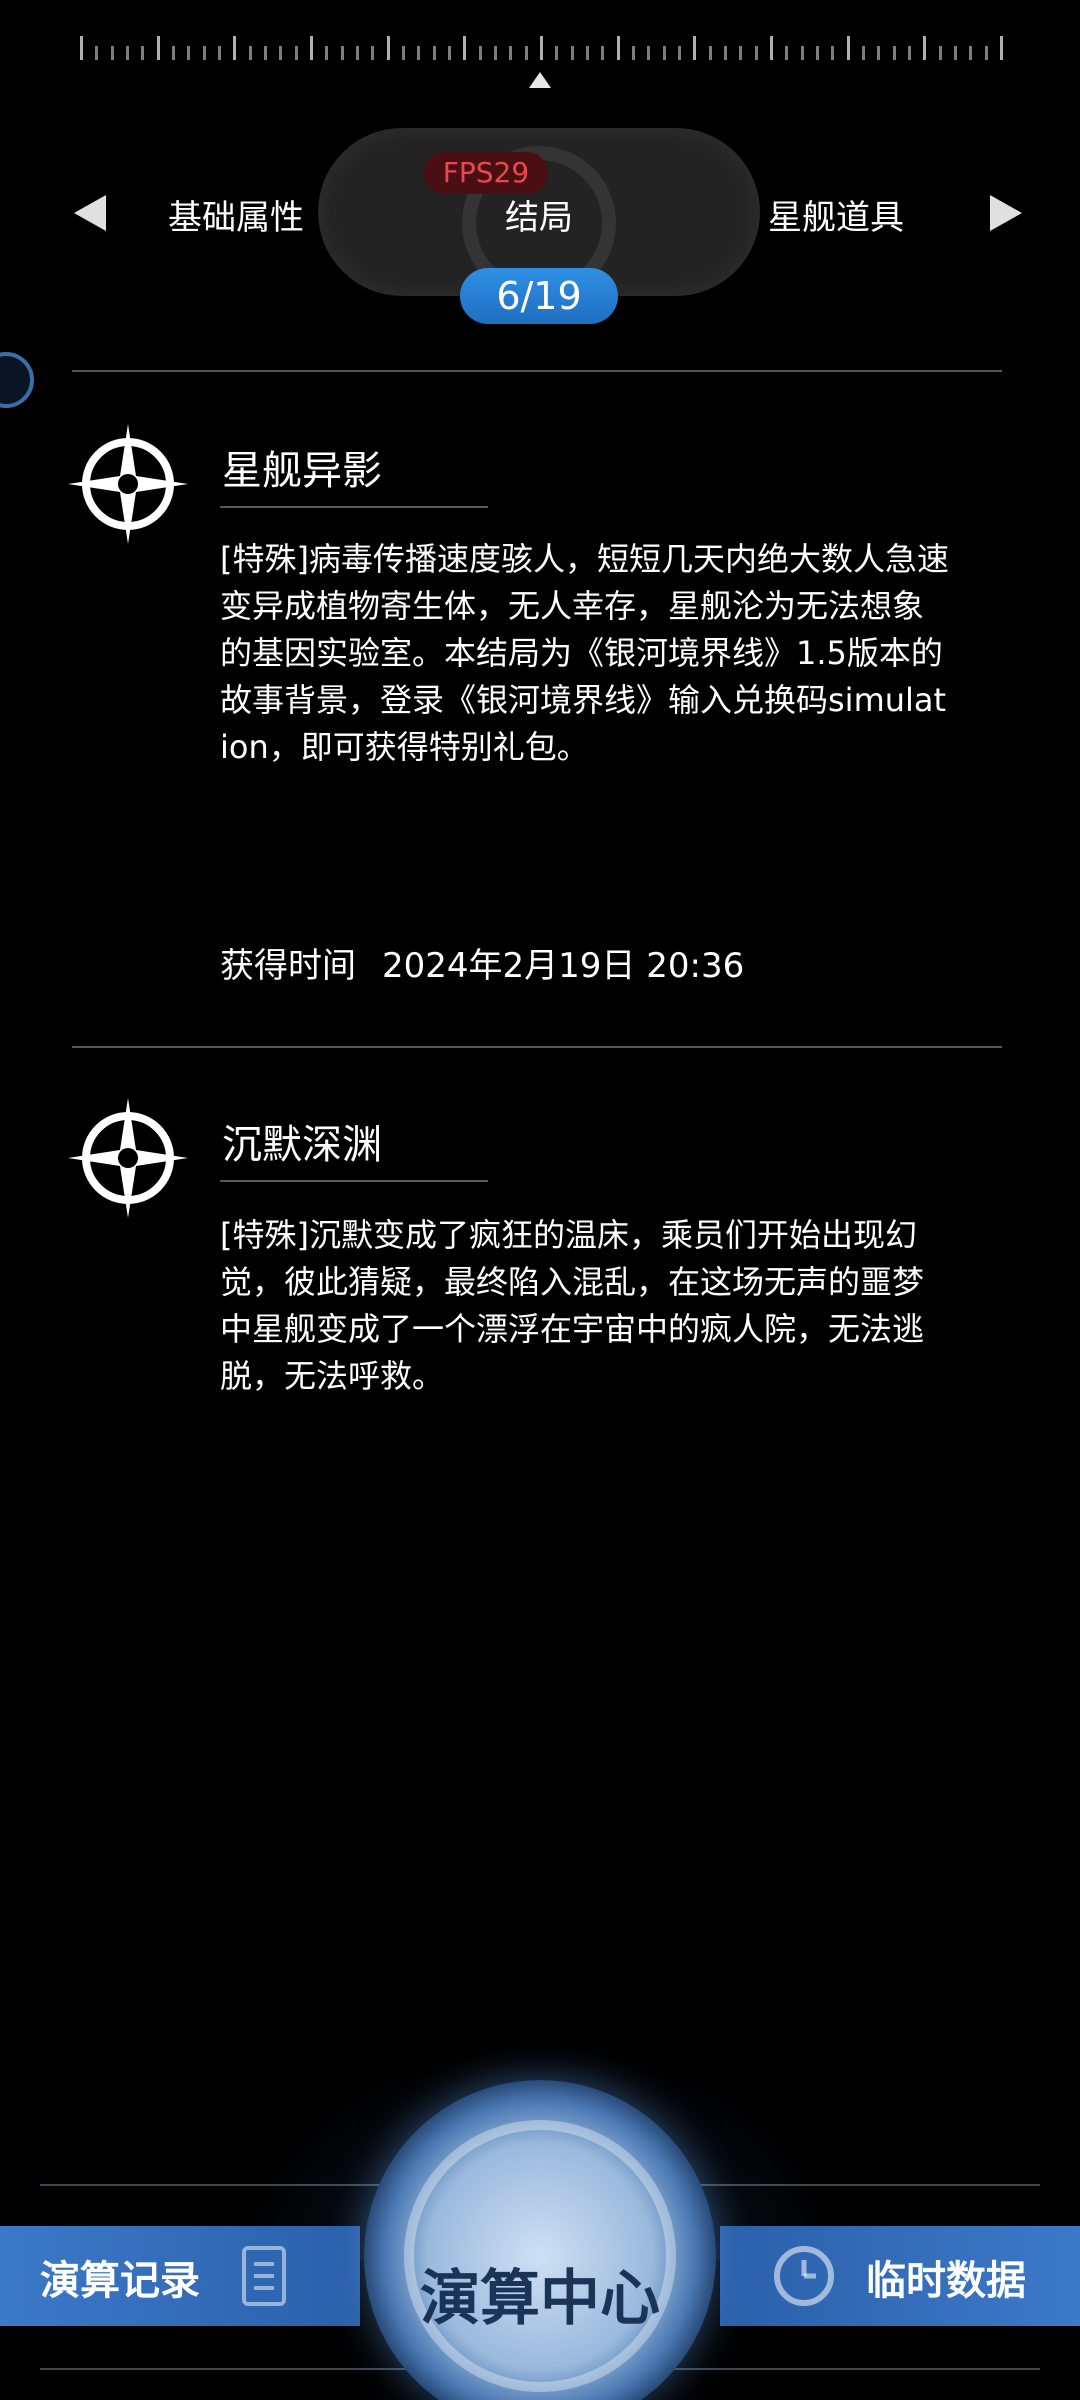 The width and height of the screenshot is (1080, 2400). What do you see at coordinates (90, 213) in the screenshot?
I see `previous-tab-arrow-icon` at bounding box center [90, 213].